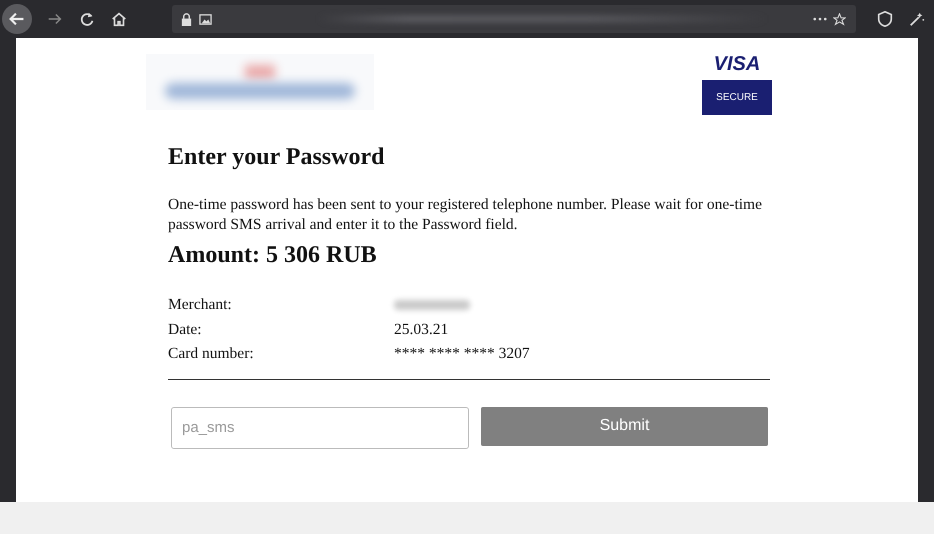  What do you see at coordinates (87, 19) in the screenshot?
I see `reload-icon` at bounding box center [87, 19].